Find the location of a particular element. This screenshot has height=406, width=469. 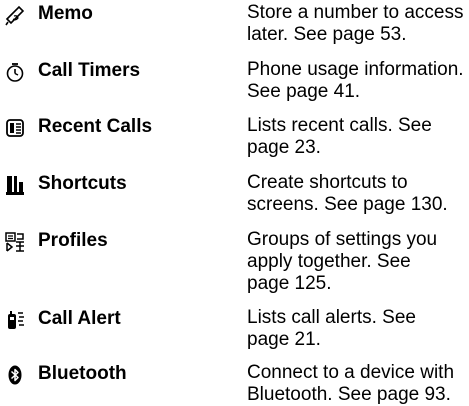

description-line: Phone usage information. is located at coordinates (355, 69).